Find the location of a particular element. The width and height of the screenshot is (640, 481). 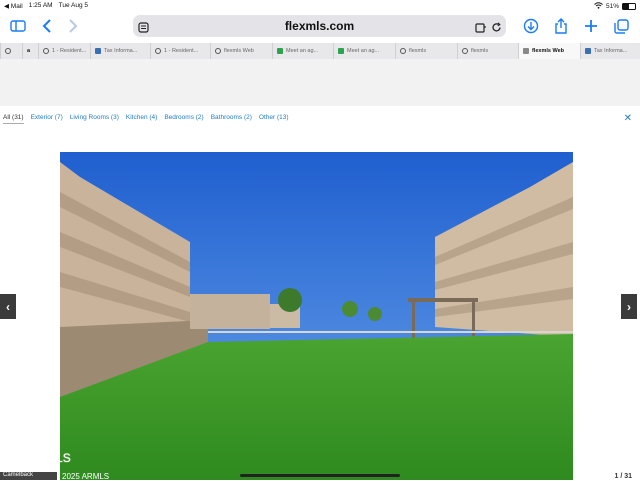

browser-toolbar: flexmls.com is located at coordinates (320, 26).